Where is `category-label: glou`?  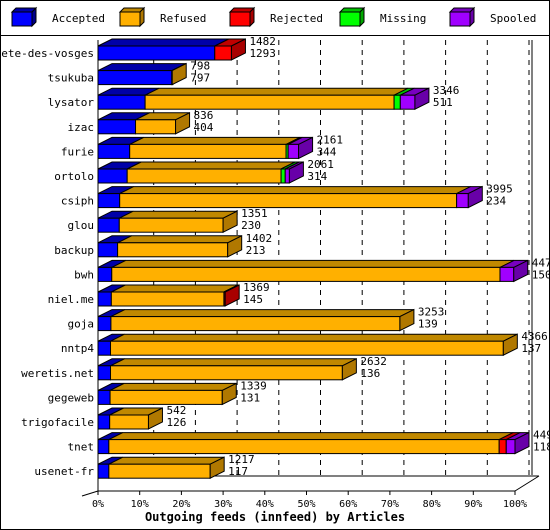
category-label: glou is located at coordinates (81, 225).